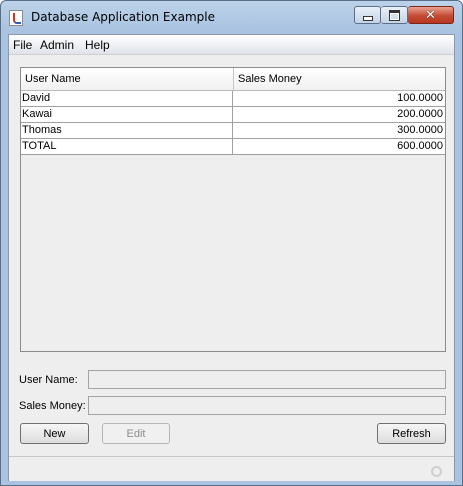 This screenshot has width=463, height=486. I want to click on status-bar, so click(231, 468).